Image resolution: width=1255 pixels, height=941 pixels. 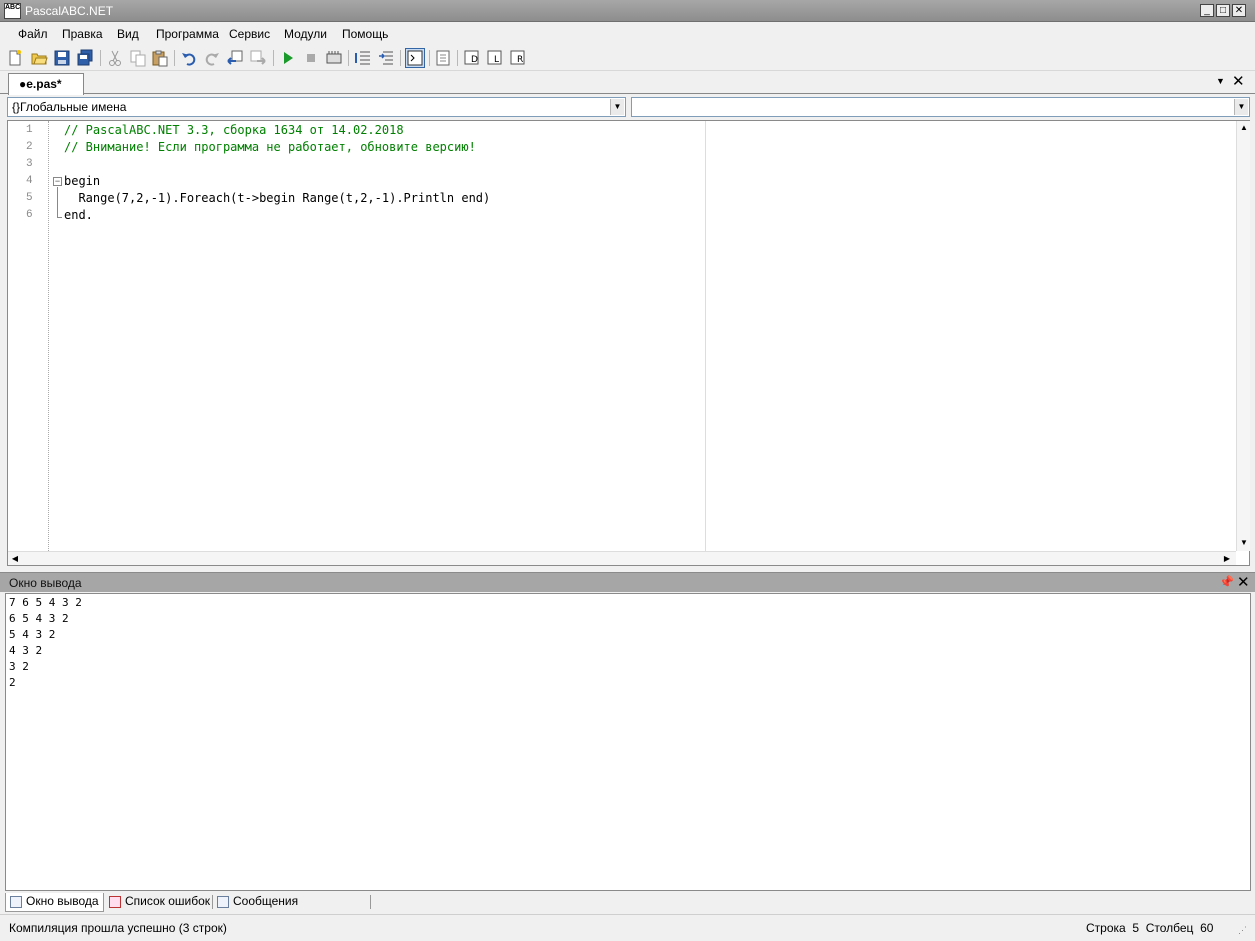 I want to click on scroll-left-icon: ◀, so click(x=15, y=559).